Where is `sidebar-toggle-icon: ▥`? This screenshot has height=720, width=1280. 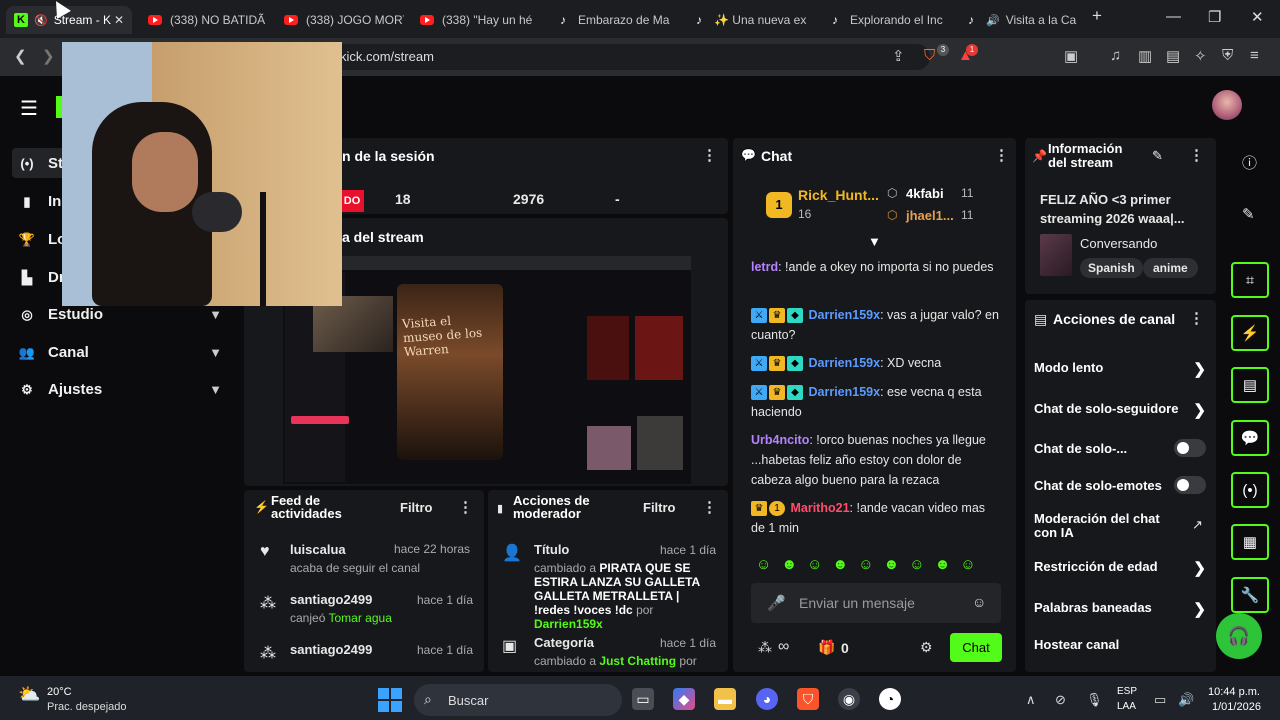
sidebar-toggle-icon: ▥ is located at coordinates (1145, 56).